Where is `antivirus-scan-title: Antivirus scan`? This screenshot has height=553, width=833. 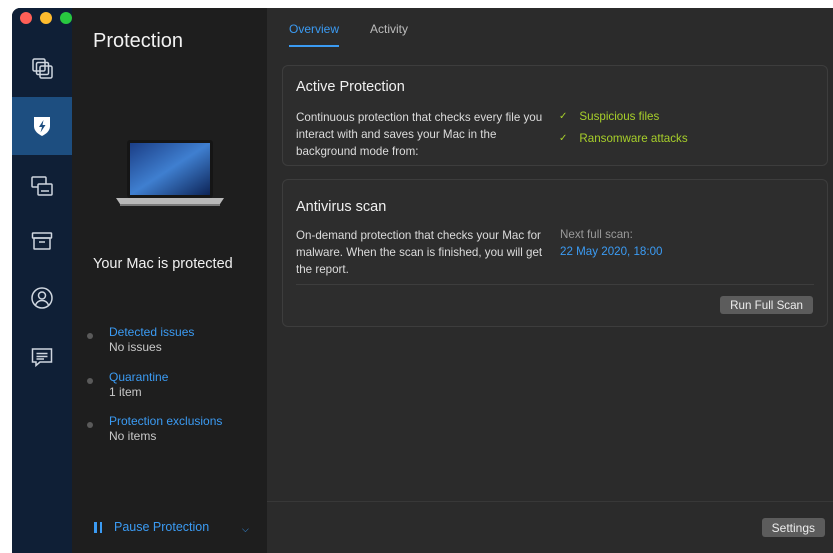
antivirus-scan-title: Antivirus scan is located at coordinates (341, 207).